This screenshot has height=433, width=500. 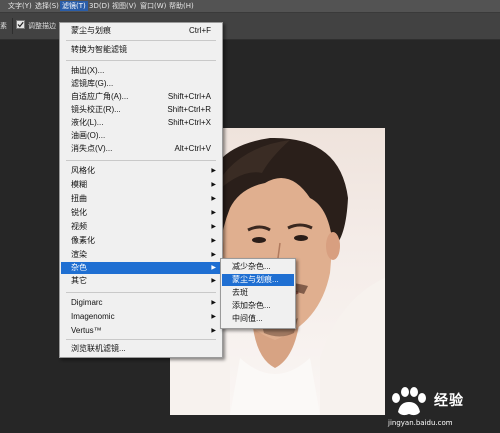 What do you see at coordinates (91, 30) in the screenshot?
I see `menu-item-label: 蒙尘与划痕` at bounding box center [91, 30].